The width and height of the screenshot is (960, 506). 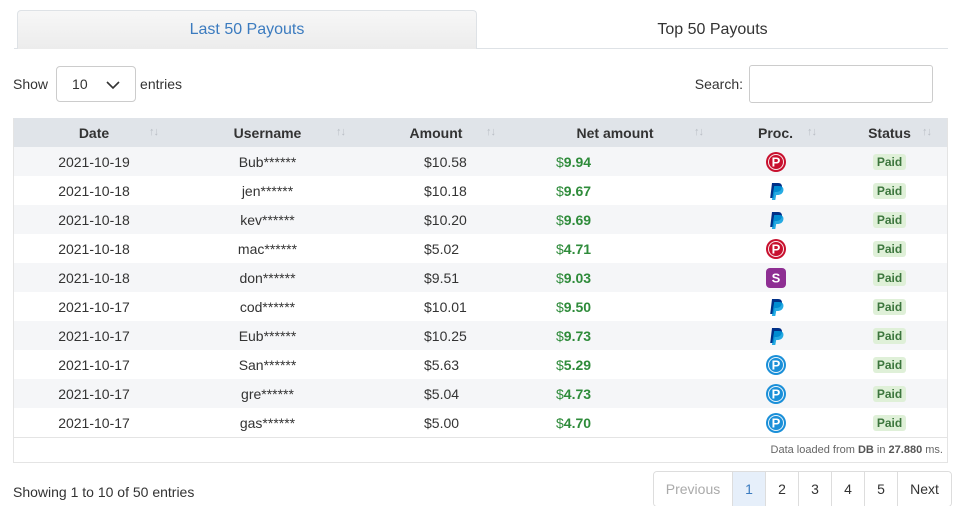 I want to click on tab-last-50-payouts: Last 50 Payouts, so click(x=247, y=29).